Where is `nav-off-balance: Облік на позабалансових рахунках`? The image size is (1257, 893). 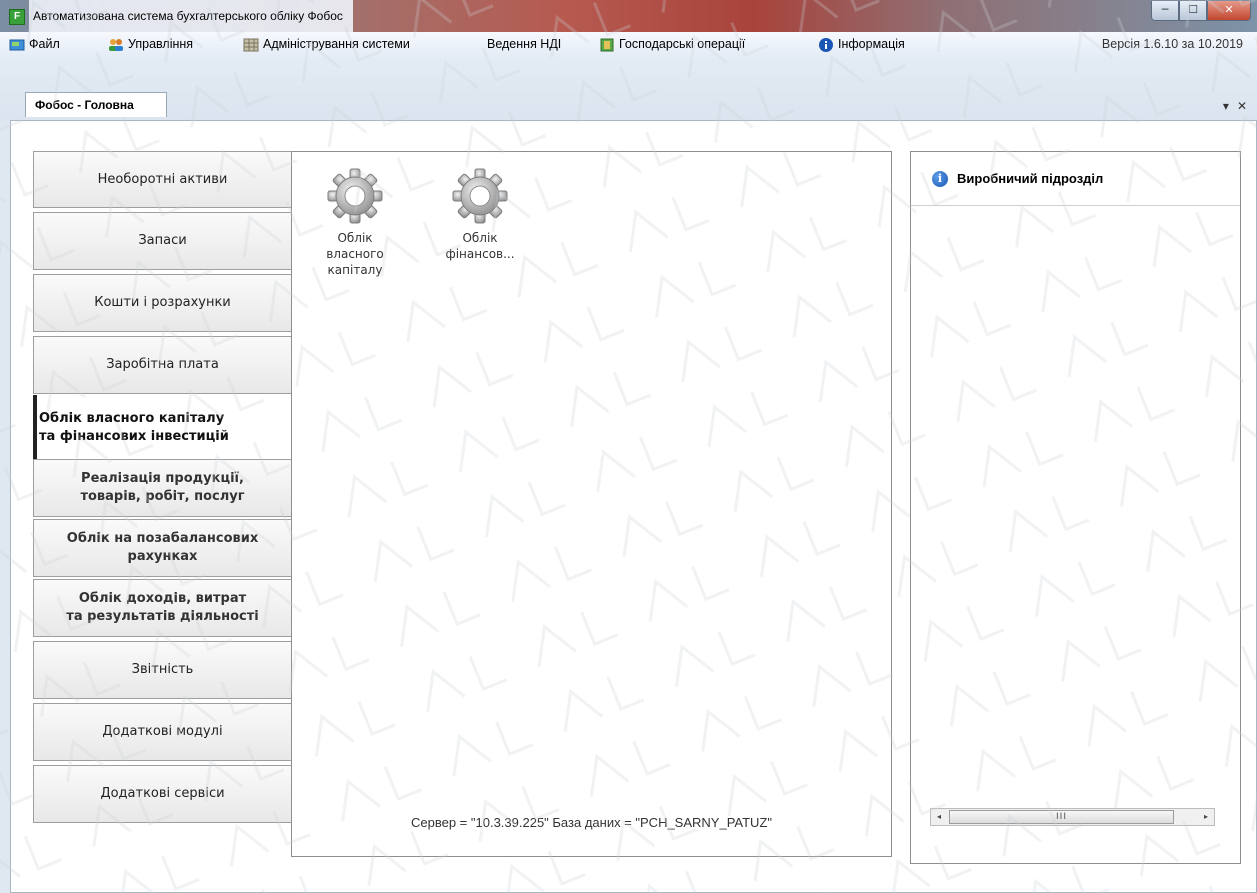 nav-off-balance: Облік на позабалансових рахунках is located at coordinates (162, 548).